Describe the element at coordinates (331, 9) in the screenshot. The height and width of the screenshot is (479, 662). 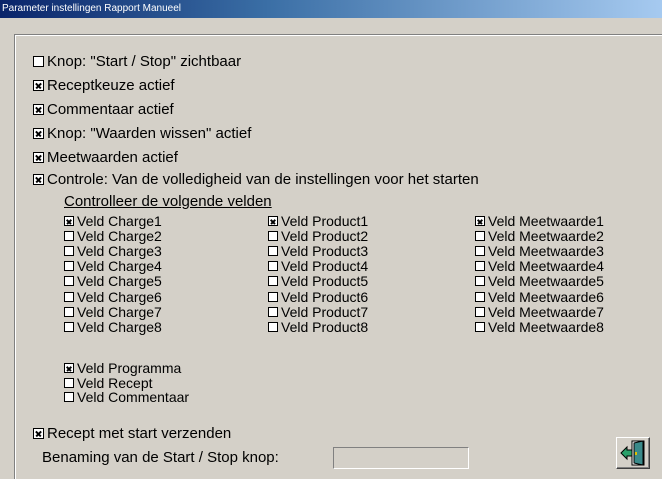
I see `window-title: Parameter instellingen Rapport Manueel` at that location.